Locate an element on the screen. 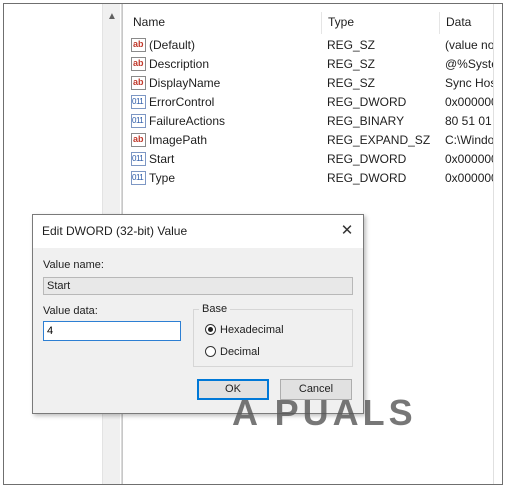 The height and width of the screenshot is (488, 506). list-header: Name Type Data is located at coordinates (312, 23).